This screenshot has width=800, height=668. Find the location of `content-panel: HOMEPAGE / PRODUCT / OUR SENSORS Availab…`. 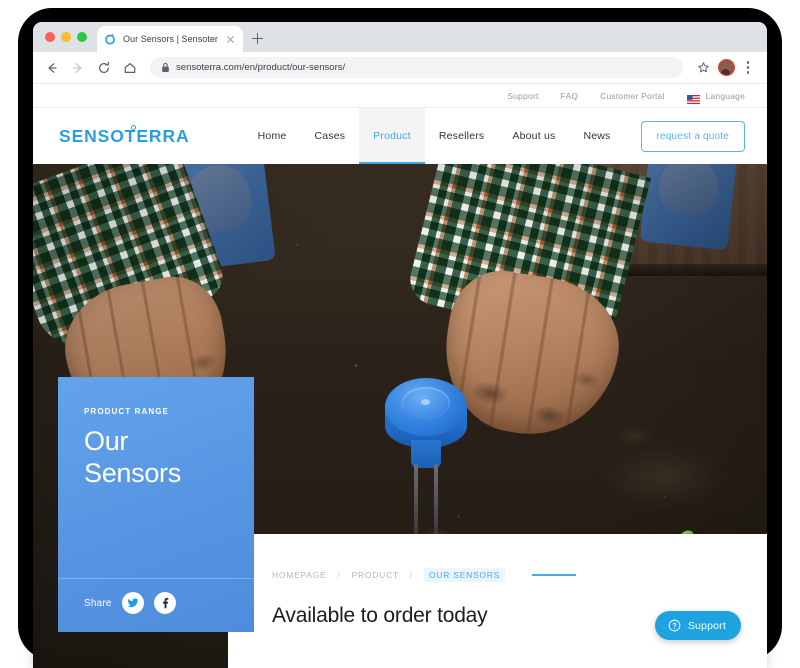

content-panel: HOMEPAGE / PRODUCT / OUR SENSORS Availab… is located at coordinates (497, 601).